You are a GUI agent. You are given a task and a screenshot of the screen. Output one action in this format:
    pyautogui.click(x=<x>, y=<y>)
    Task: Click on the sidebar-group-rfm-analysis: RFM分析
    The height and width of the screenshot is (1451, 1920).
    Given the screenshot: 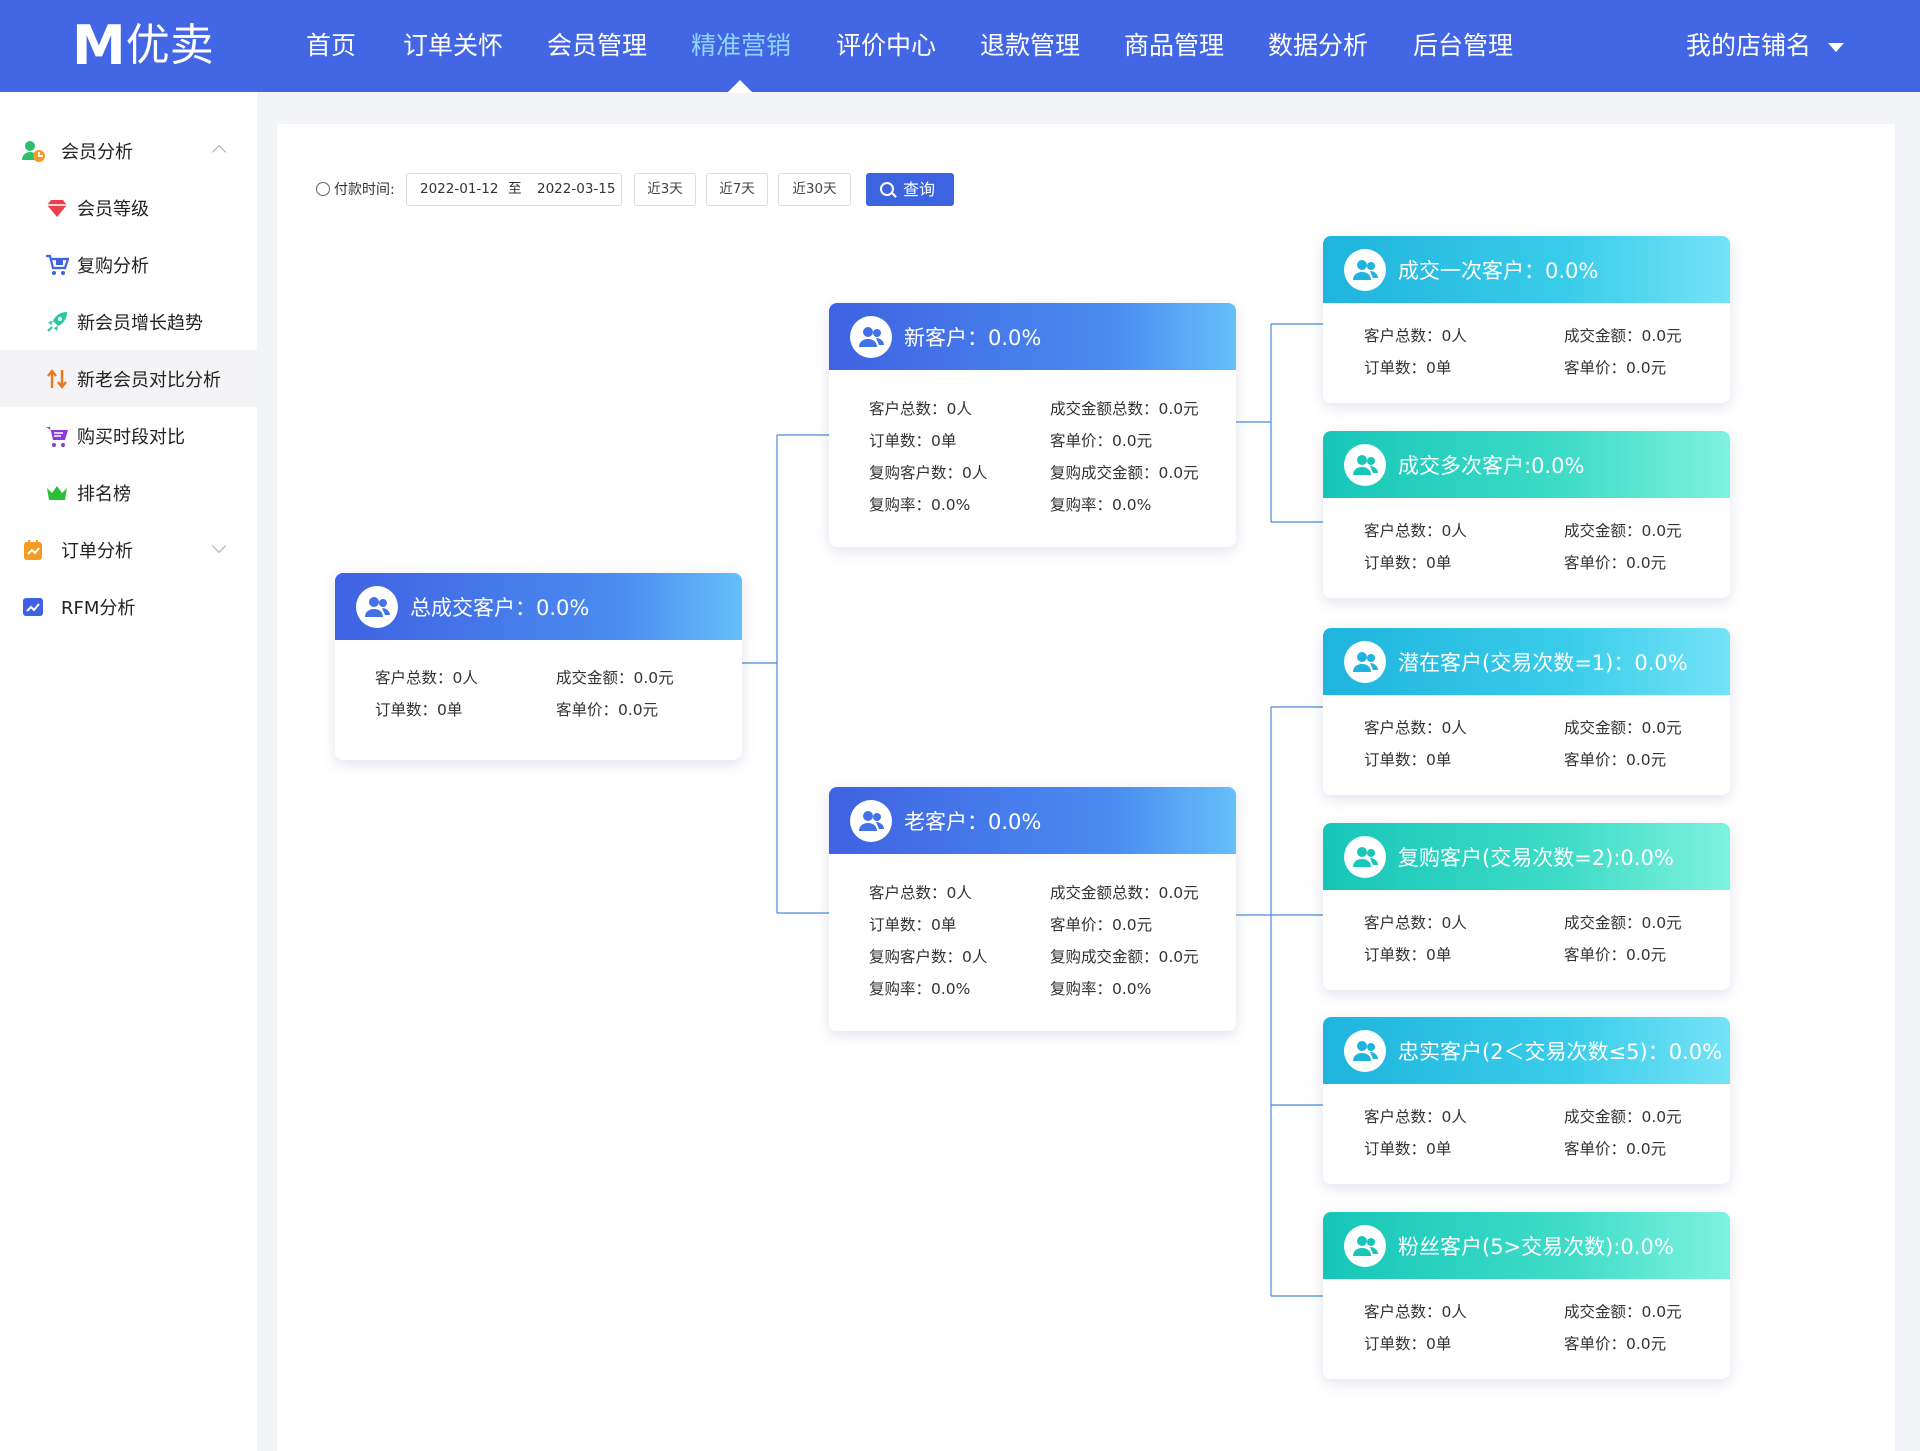 What is the action you would take?
    pyautogui.click(x=128, y=606)
    